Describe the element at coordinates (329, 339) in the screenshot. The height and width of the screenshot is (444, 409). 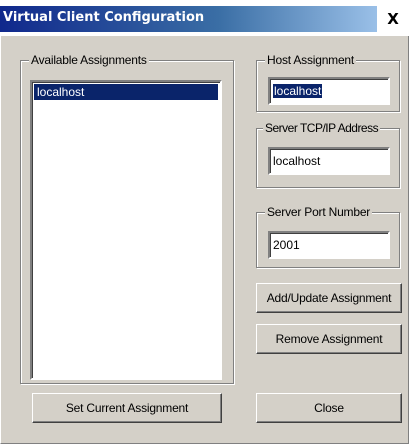
I see `remove-assignment-button: Remove Assignment` at that location.